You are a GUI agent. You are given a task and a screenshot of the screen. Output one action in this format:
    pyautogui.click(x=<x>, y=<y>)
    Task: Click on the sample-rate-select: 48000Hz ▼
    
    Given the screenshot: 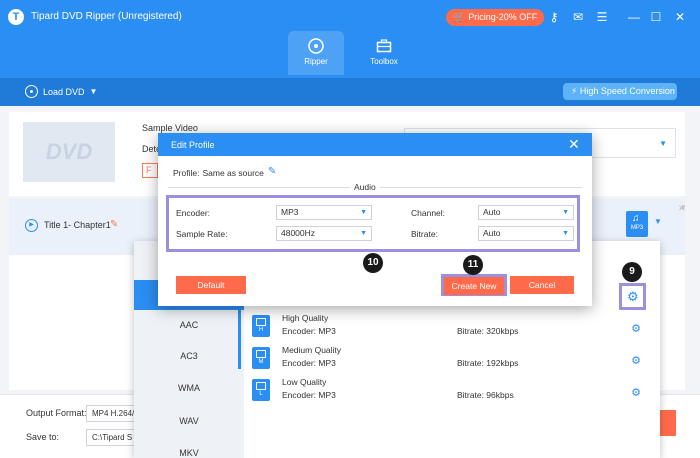 What is the action you would take?
    pyautogui.click(x=324, y=233)
    